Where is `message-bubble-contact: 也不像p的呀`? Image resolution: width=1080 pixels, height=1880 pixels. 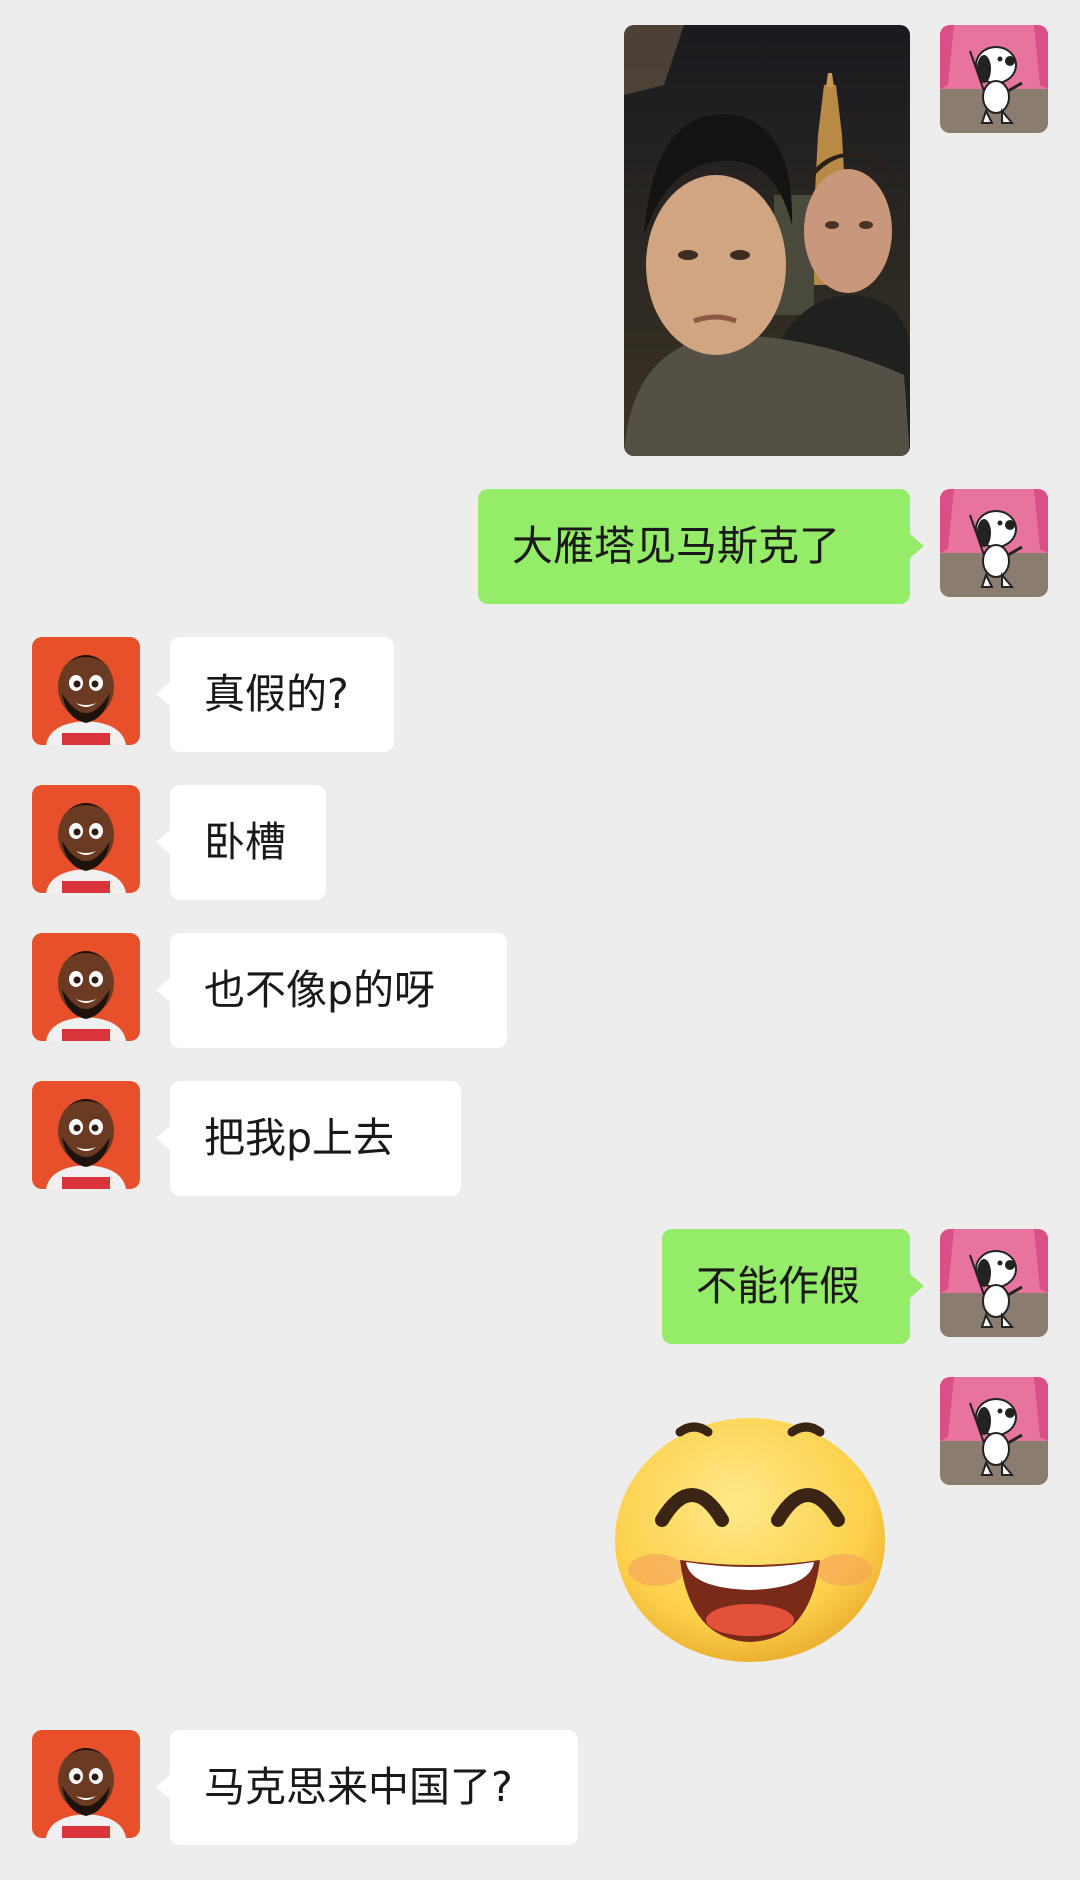
message-bubble-contact: 也不像p的呀 is located at coordinates (331, 990).